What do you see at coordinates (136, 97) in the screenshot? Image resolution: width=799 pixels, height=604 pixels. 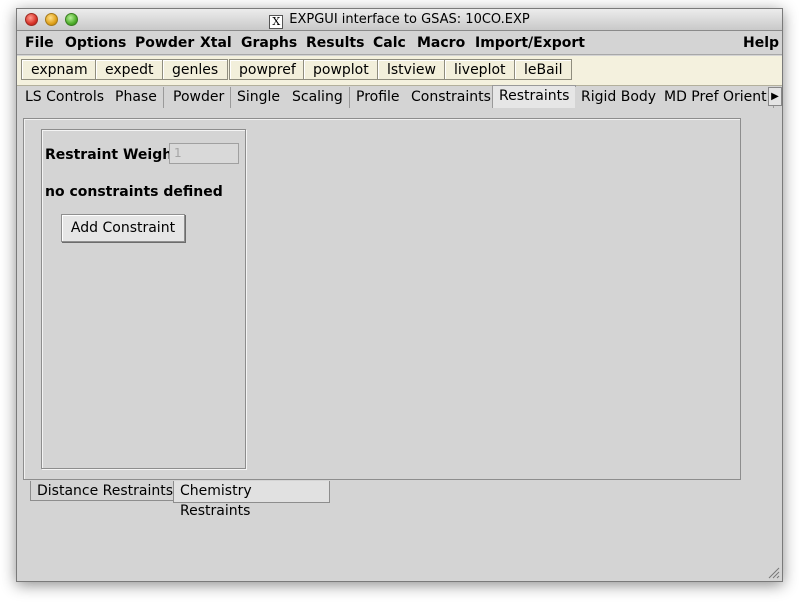 I see `tab-phase: Phase` at bounding box center [136, 97].